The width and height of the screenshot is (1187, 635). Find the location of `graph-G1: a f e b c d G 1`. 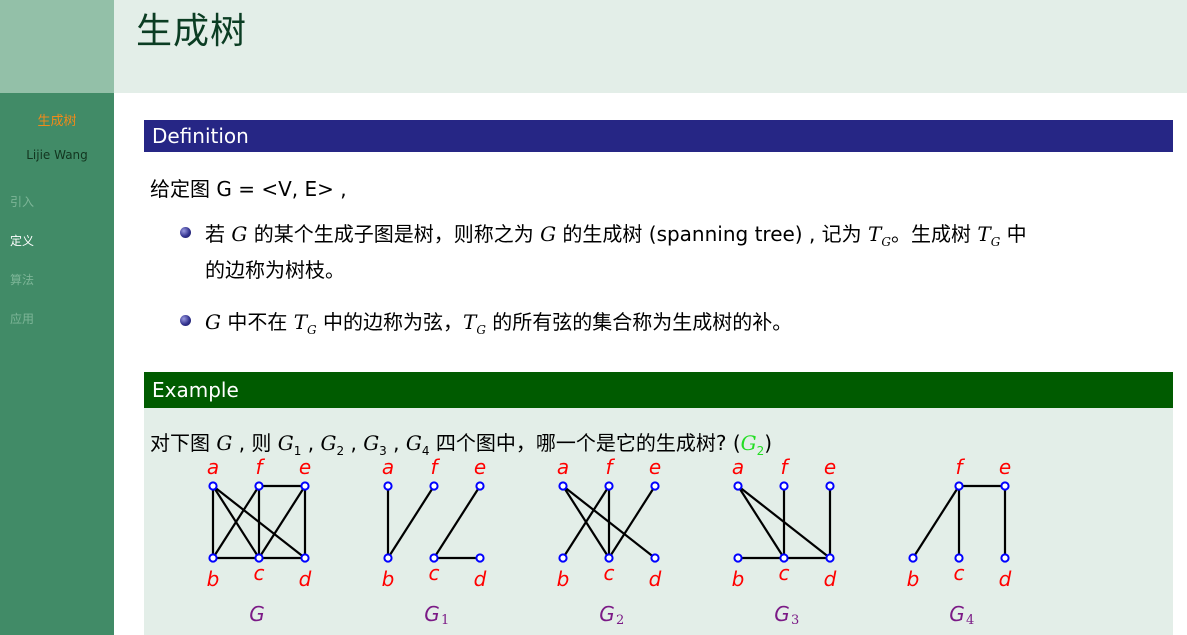

graph-G1: a f e b c d G 1 is located at coordinates (434, 541).